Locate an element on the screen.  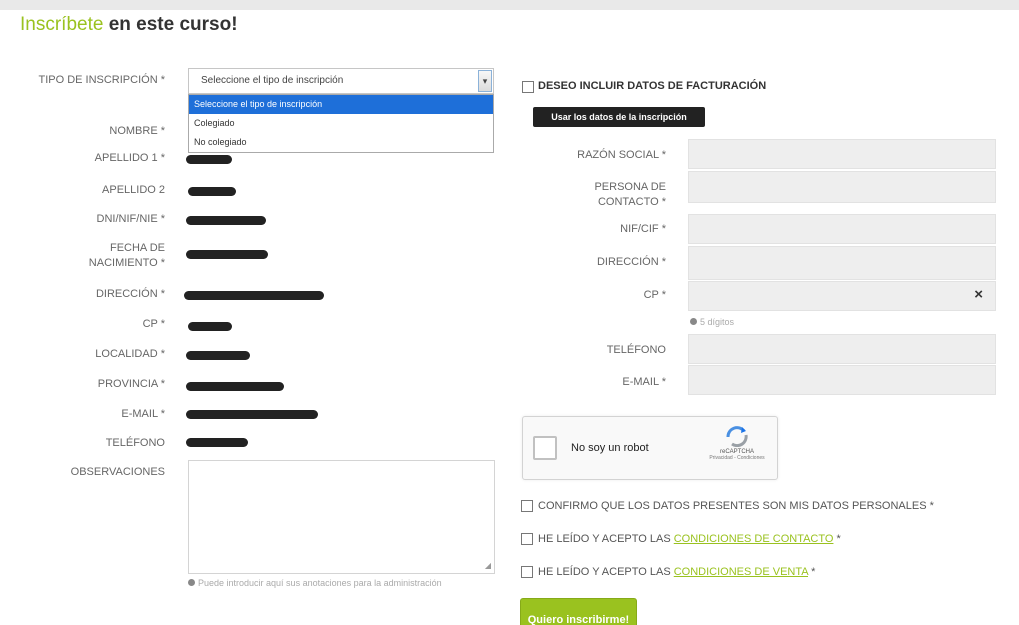
telefono-label: TELÉFONO is located at coordinates (135, 443).